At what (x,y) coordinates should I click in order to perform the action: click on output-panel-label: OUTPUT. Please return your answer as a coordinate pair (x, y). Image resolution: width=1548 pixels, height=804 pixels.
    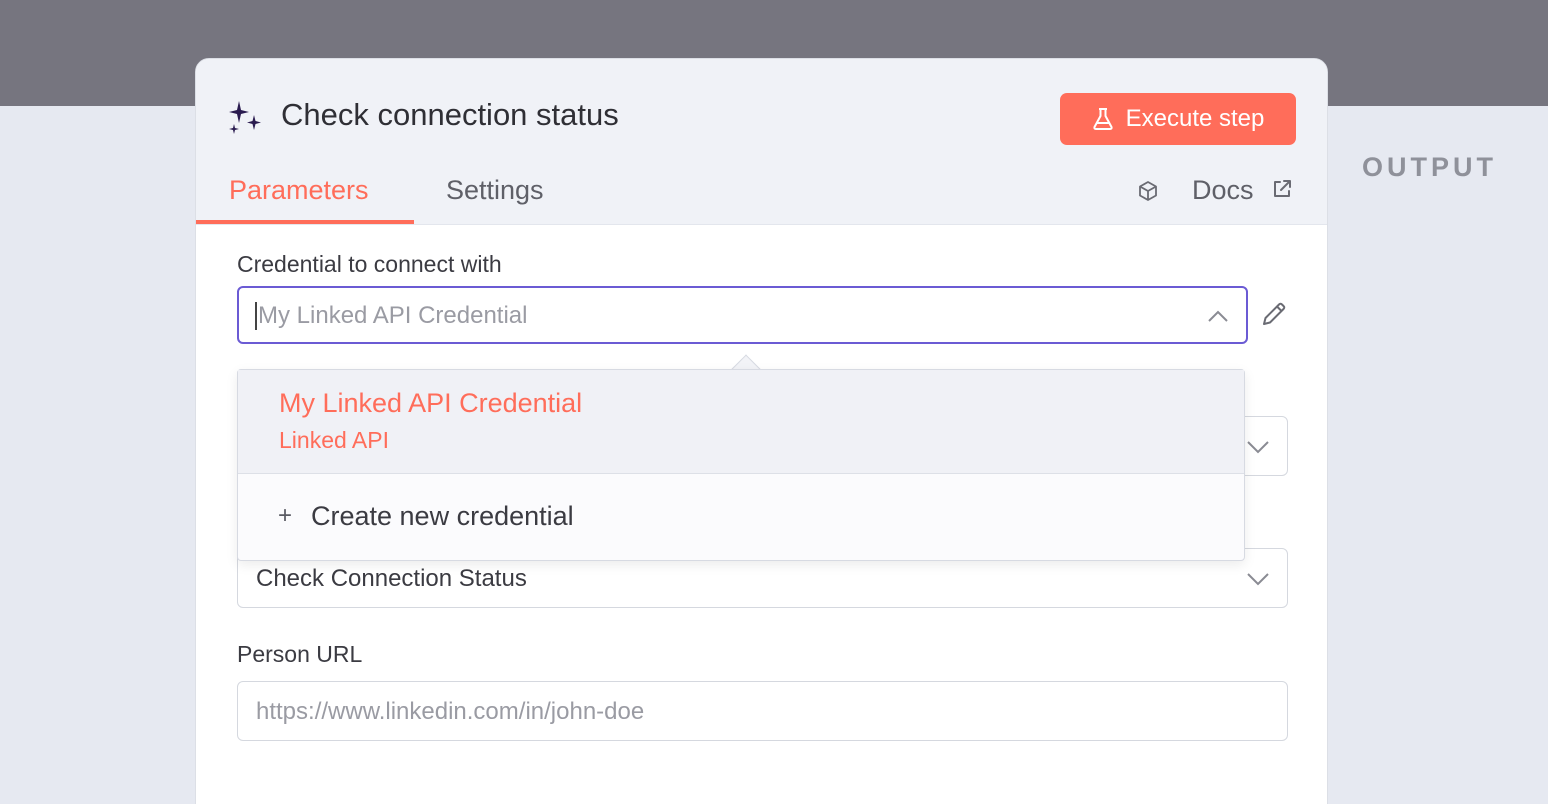
    Looking at the image, I should click on (1429, 167).